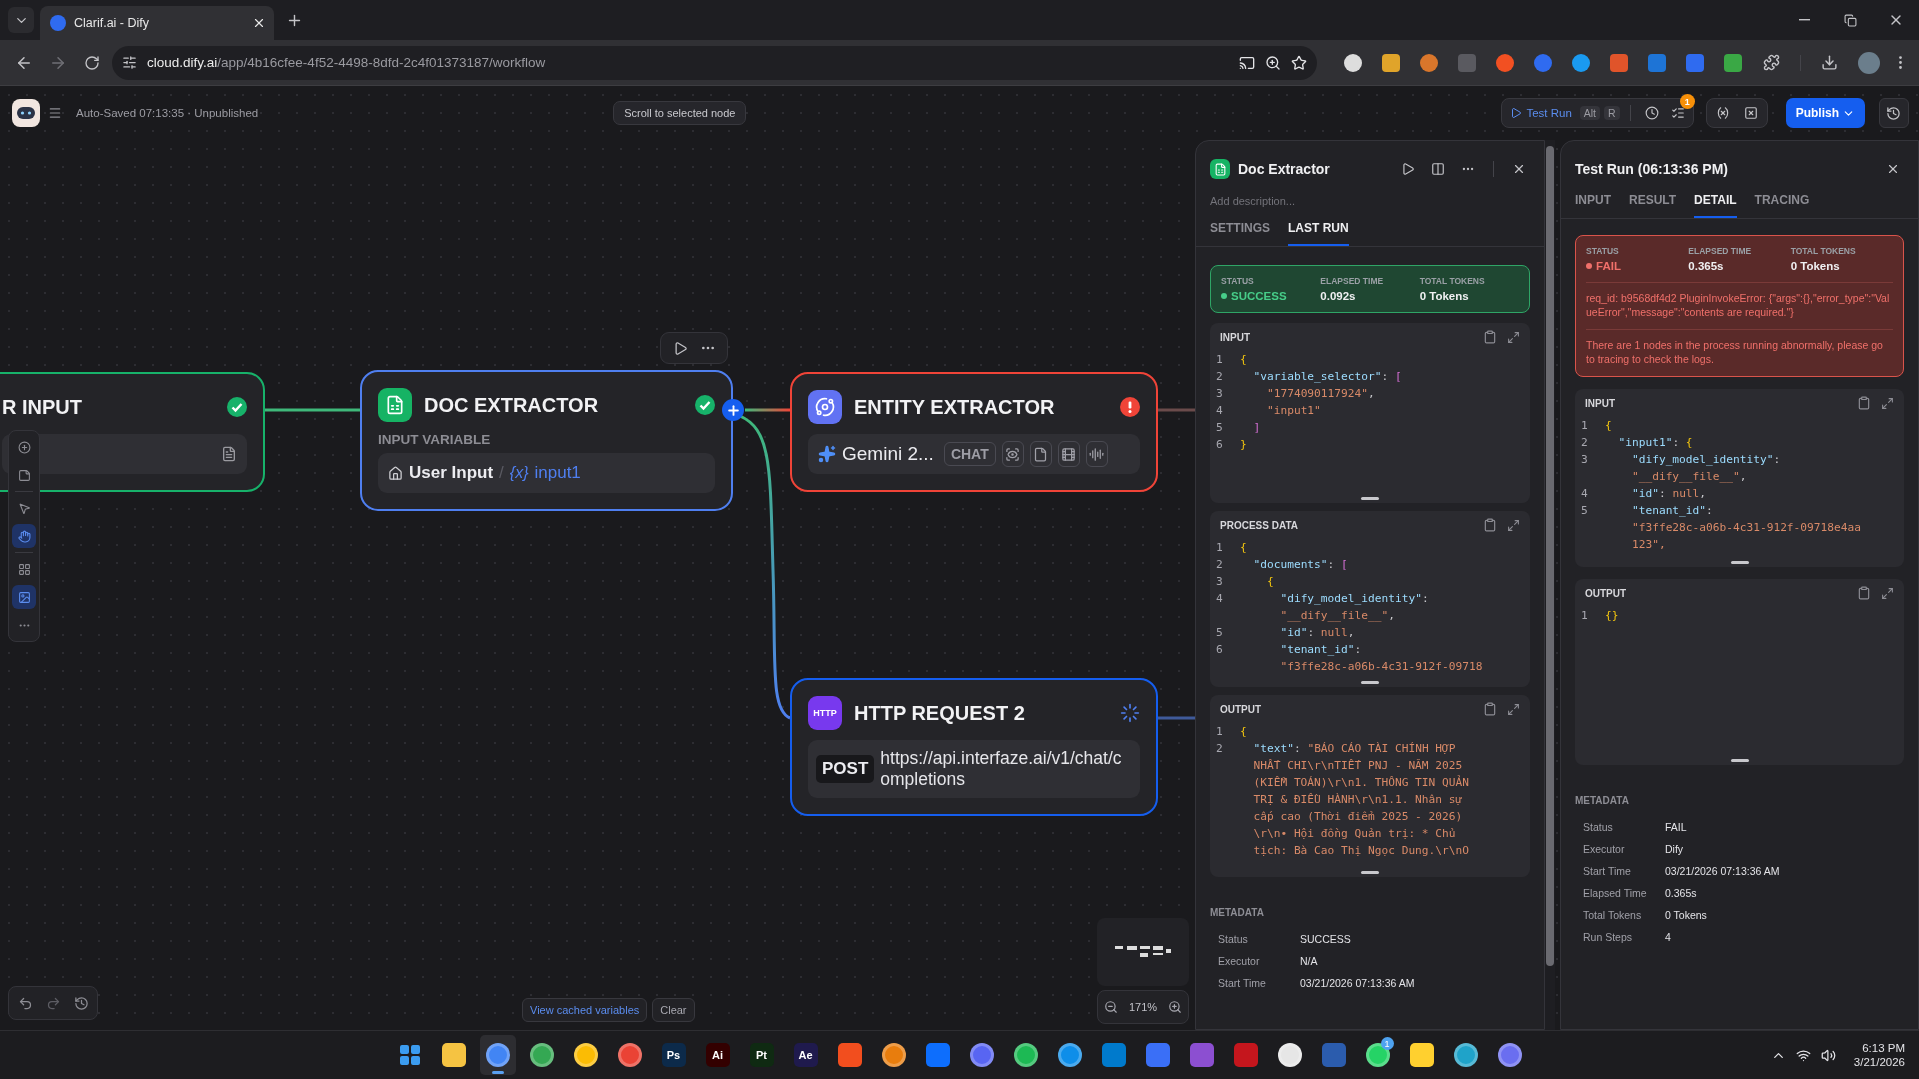 The image size is (1919, 1079). What do you see at coordinates (1220, 581) in the screenshot?
I see `line-number: 3` at bounding box center [1220, 581].